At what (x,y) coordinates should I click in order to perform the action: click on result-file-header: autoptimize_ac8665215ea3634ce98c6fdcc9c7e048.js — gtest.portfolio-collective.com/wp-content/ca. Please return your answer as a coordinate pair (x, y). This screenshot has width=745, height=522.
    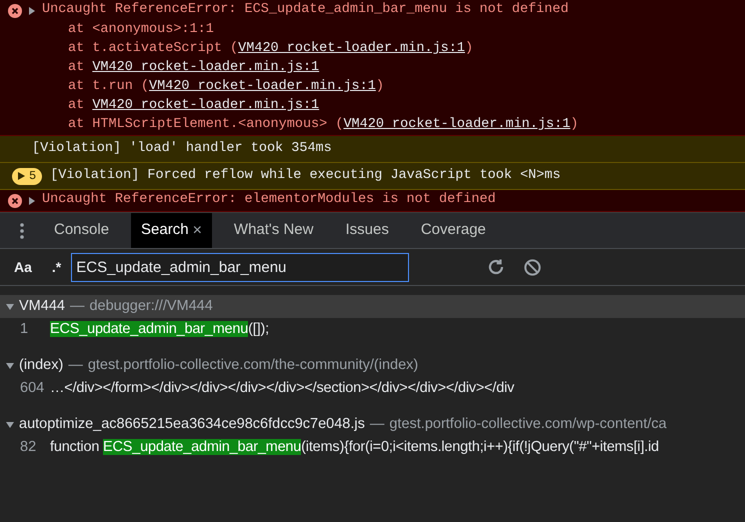
    Looking at the image, I should click on (372, 424).